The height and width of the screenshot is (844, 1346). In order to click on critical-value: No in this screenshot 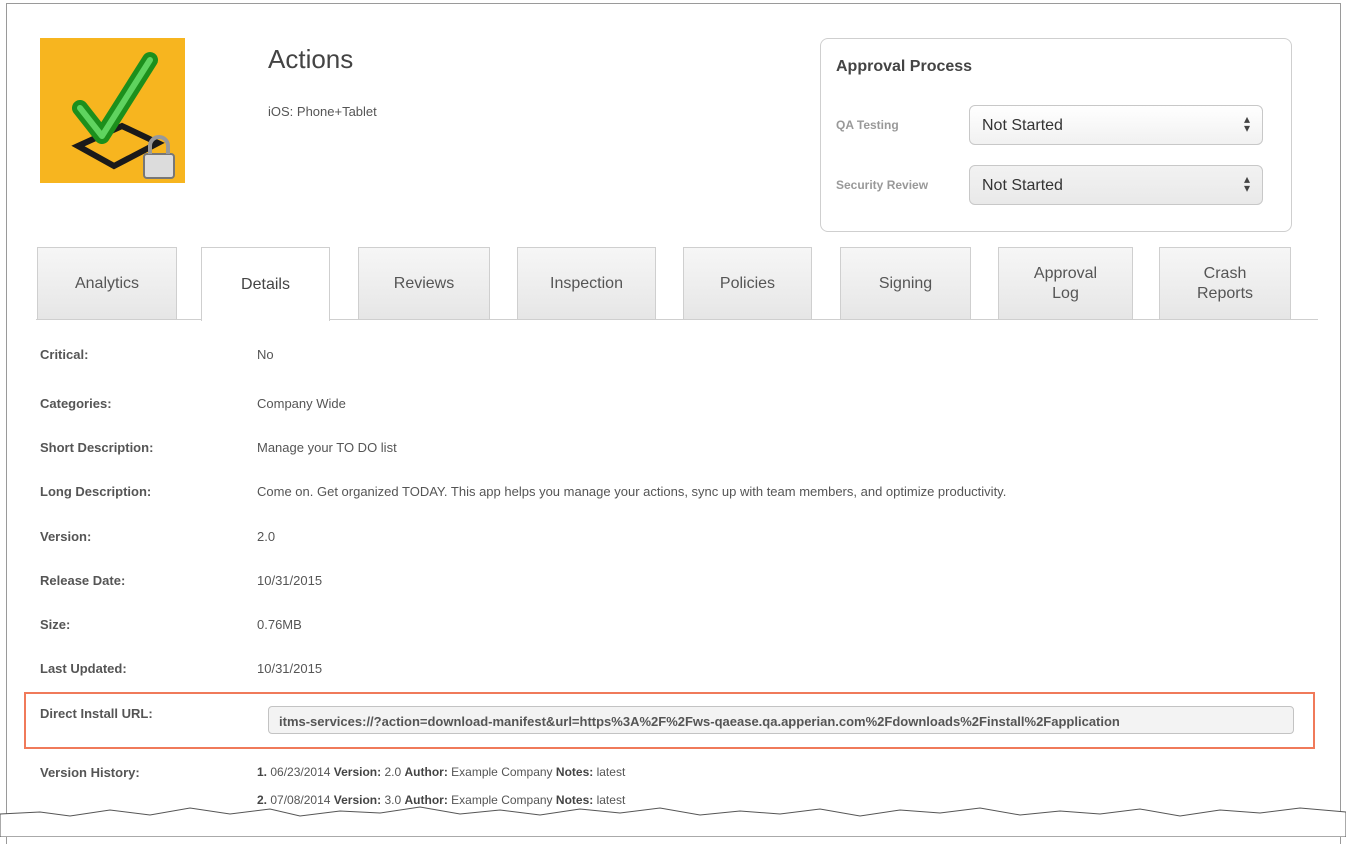, I will do `click(265, 354)`.